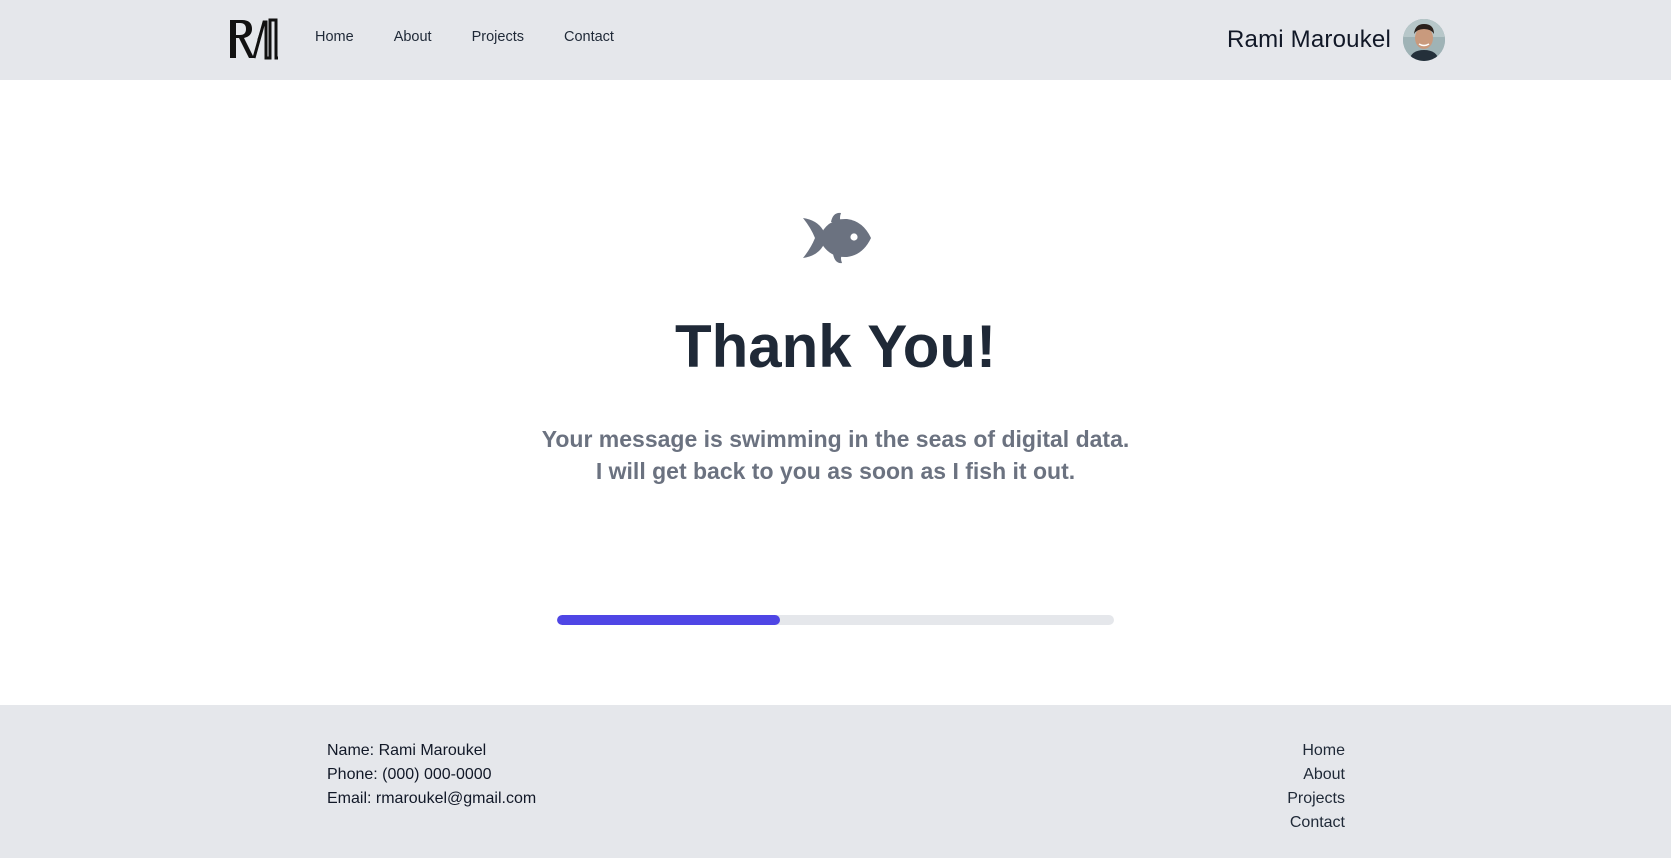 The image size is (1671, 858). Describe the element at coordinates (498, 37) in the screenshot. I see `nav-projects-link: Projects` at that location.